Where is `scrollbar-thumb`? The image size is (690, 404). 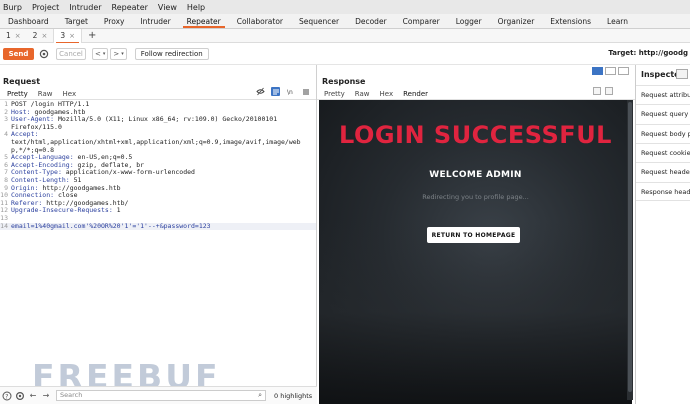
scrollbar-thumb is located at coordinates (630, 247).